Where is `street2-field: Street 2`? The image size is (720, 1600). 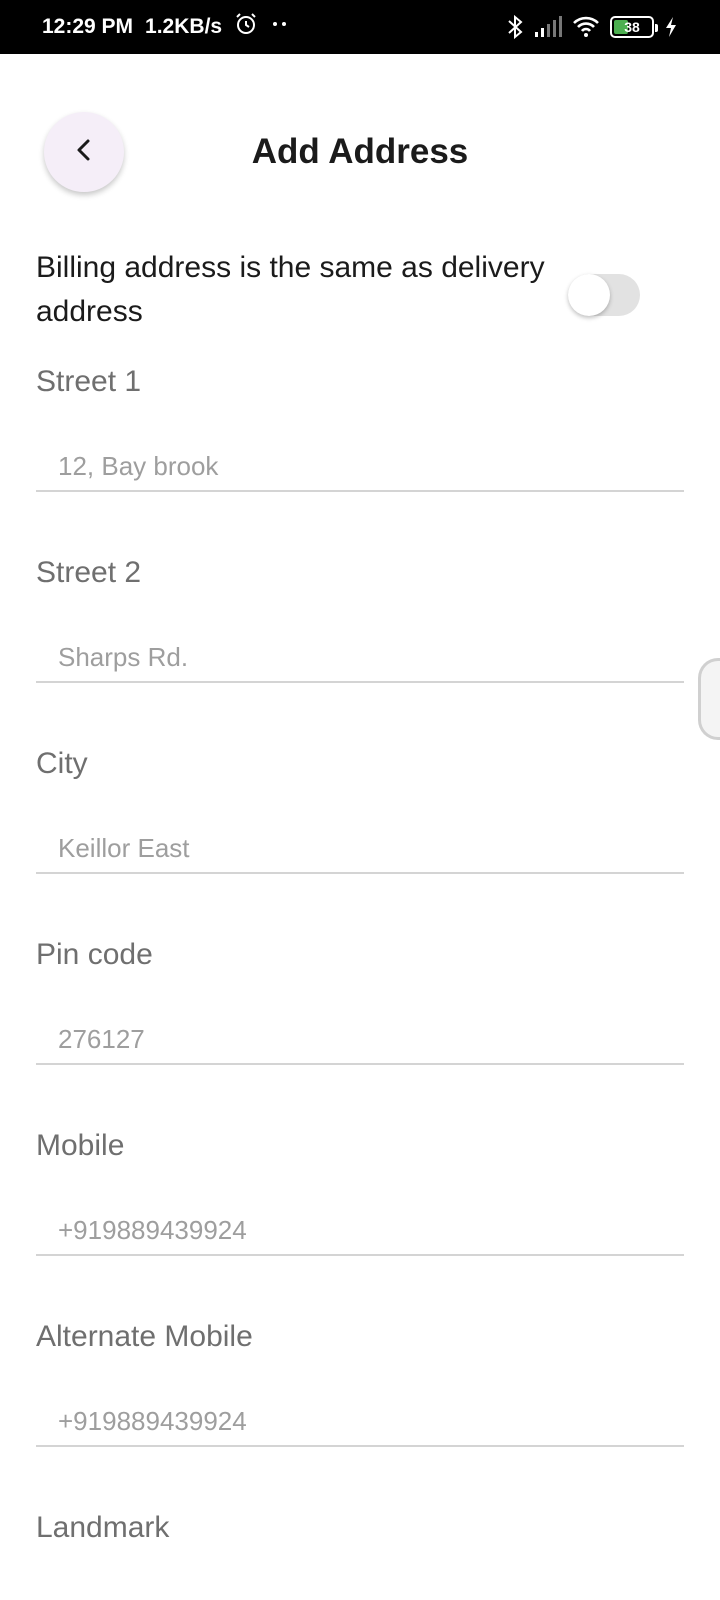
street2-field: Street 2 is located at coordinates (360, 618).